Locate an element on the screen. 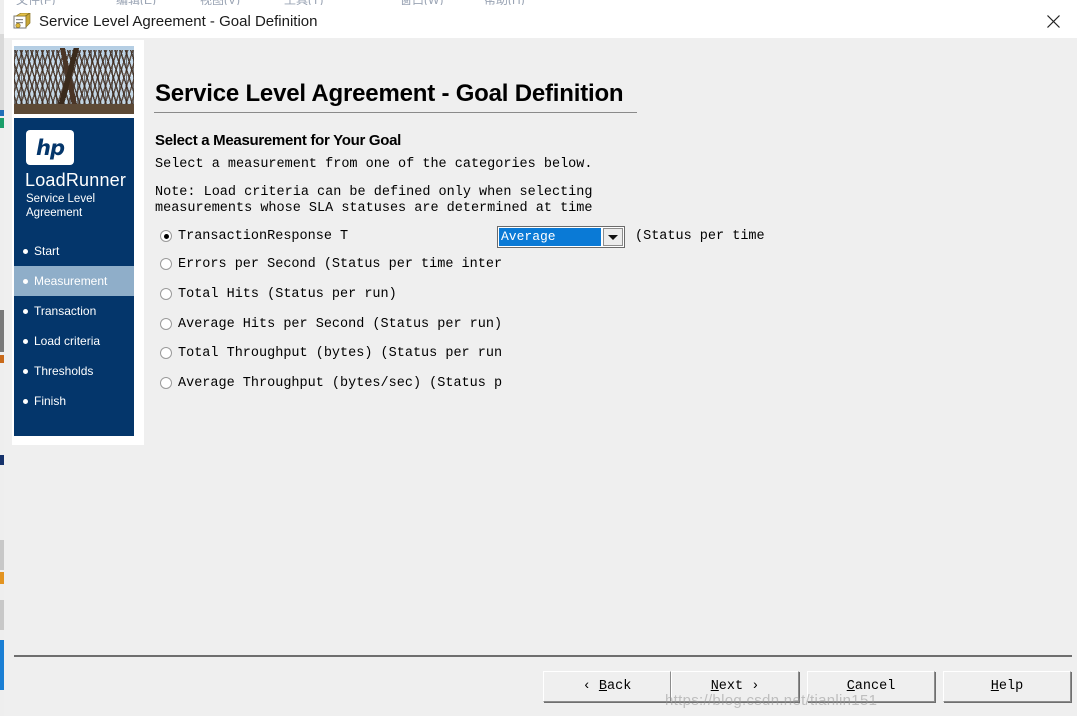 The width and height of the screenshot is (1077, 716). cancel-button: Cancel is located at coordinates (871, 686).